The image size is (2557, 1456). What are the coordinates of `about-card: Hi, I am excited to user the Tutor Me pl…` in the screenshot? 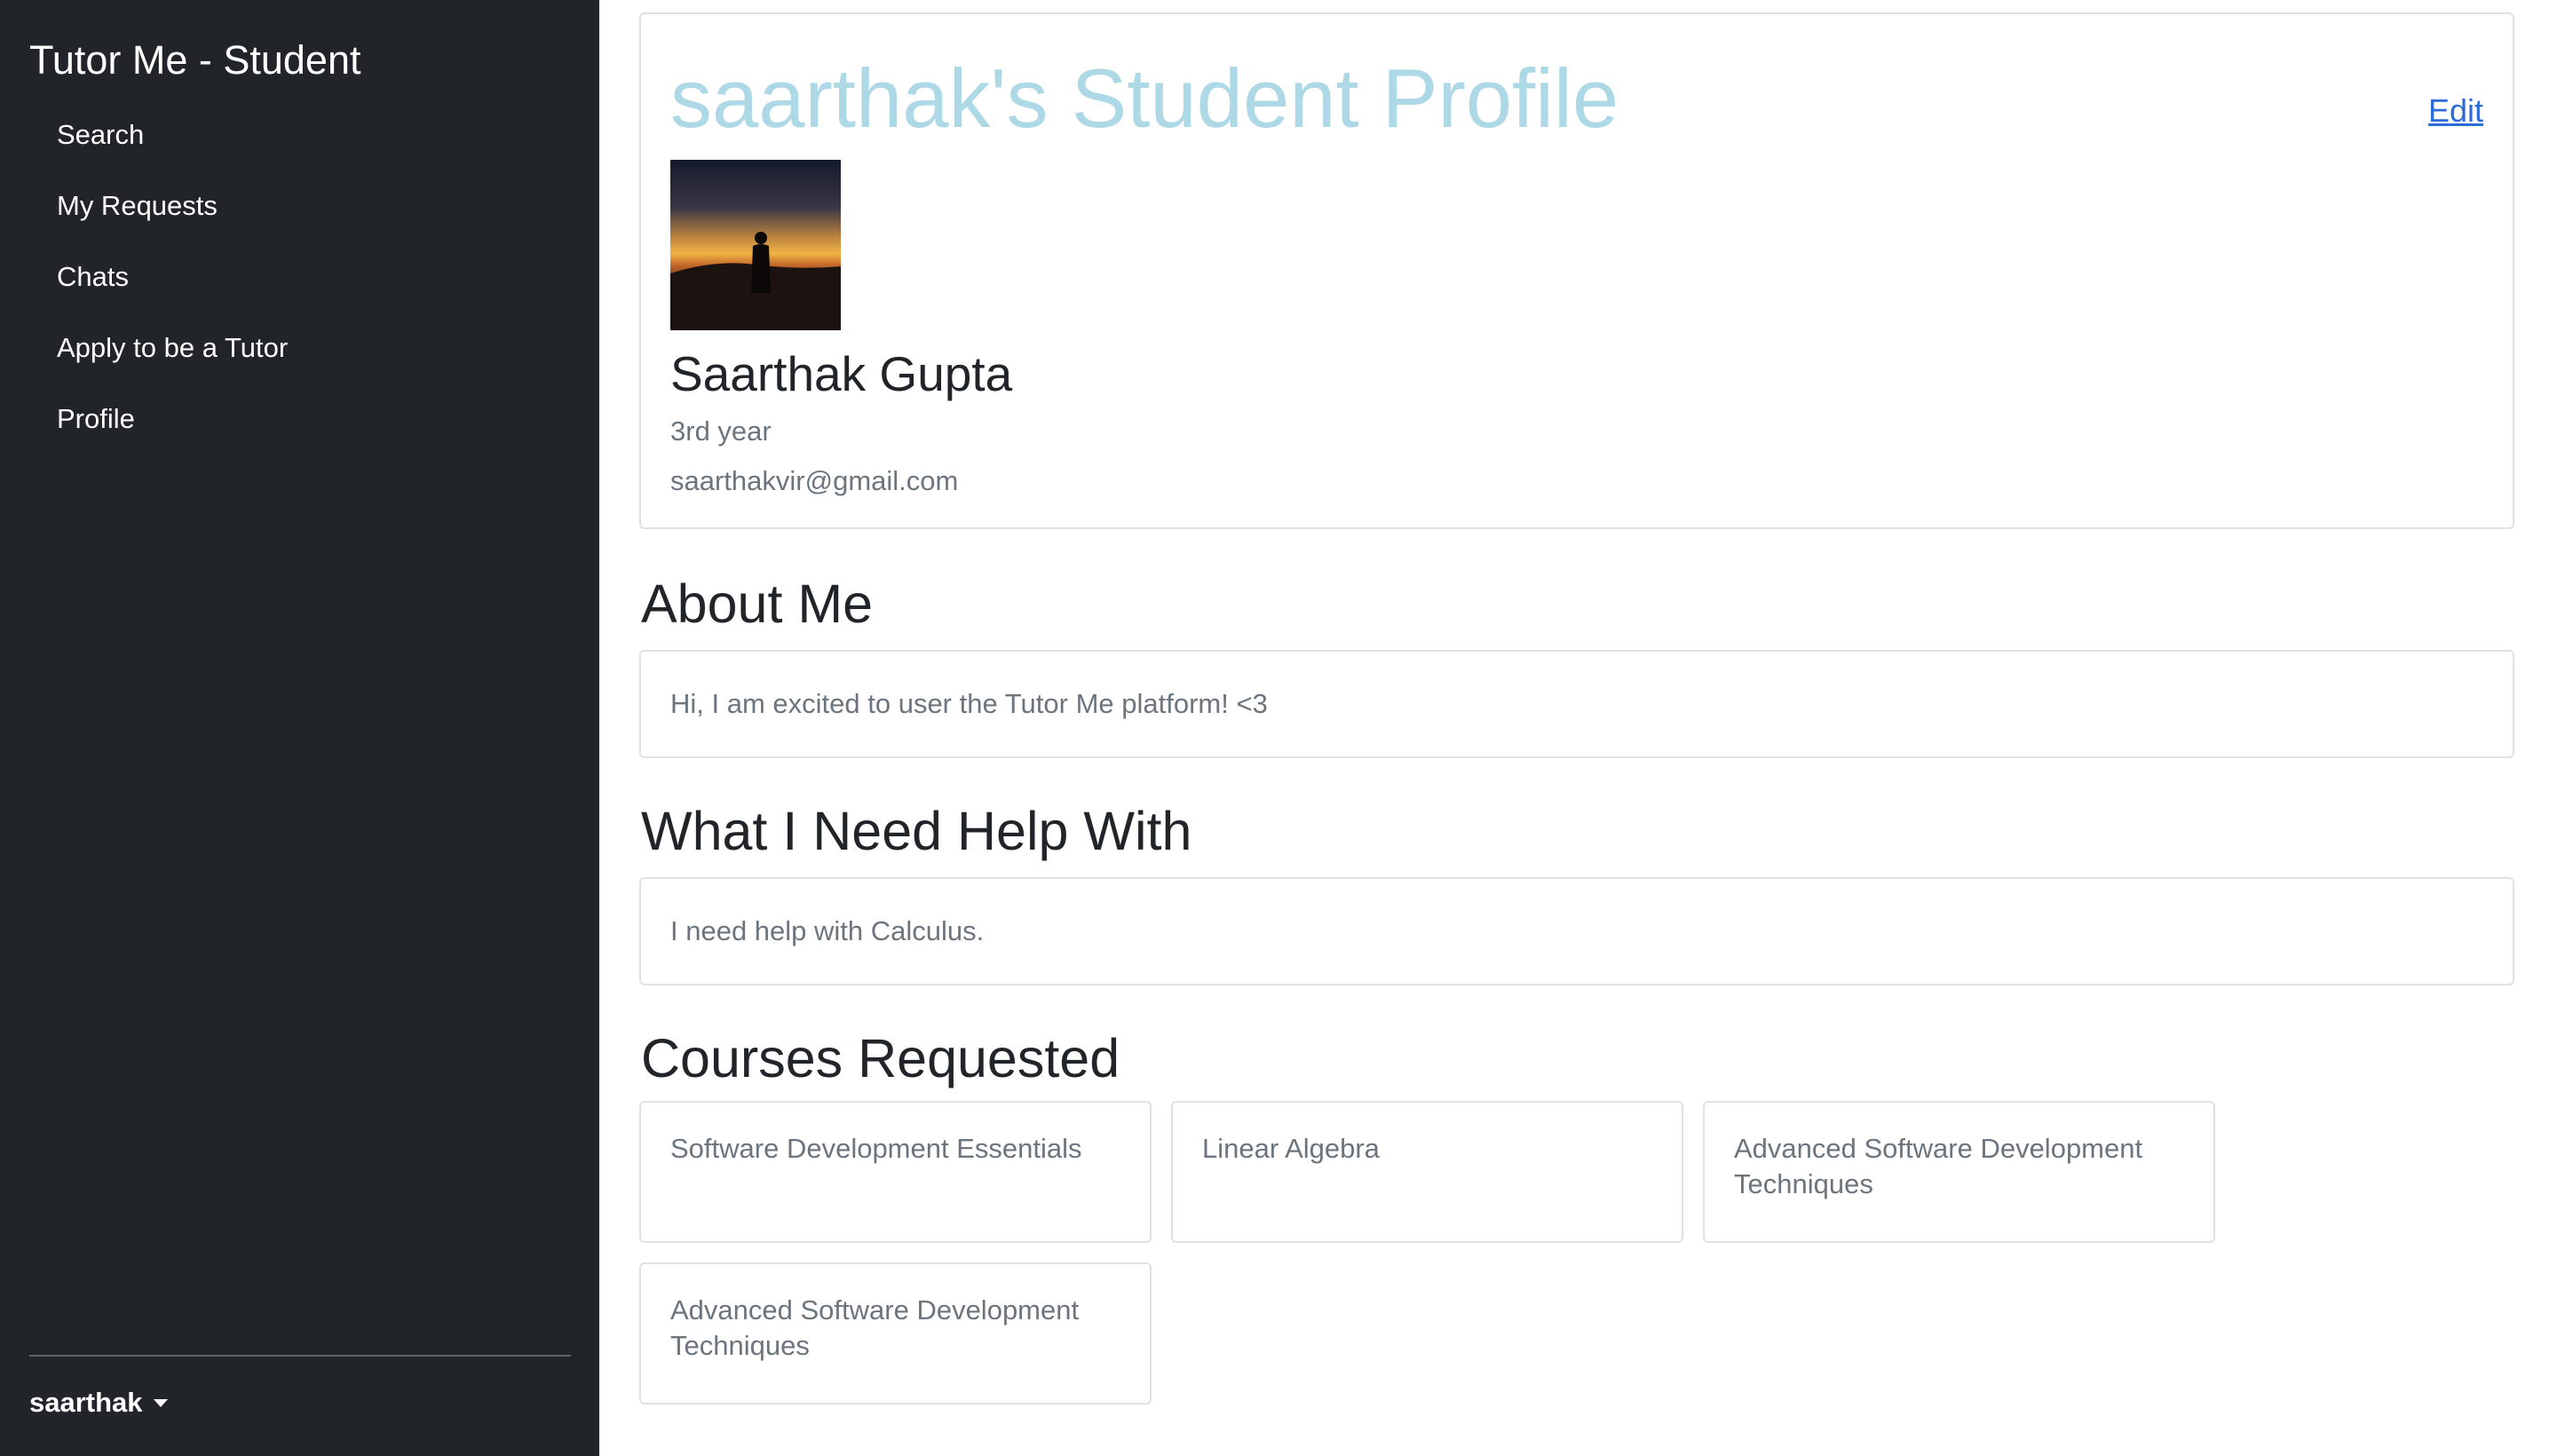 It's located at (1576, 704).